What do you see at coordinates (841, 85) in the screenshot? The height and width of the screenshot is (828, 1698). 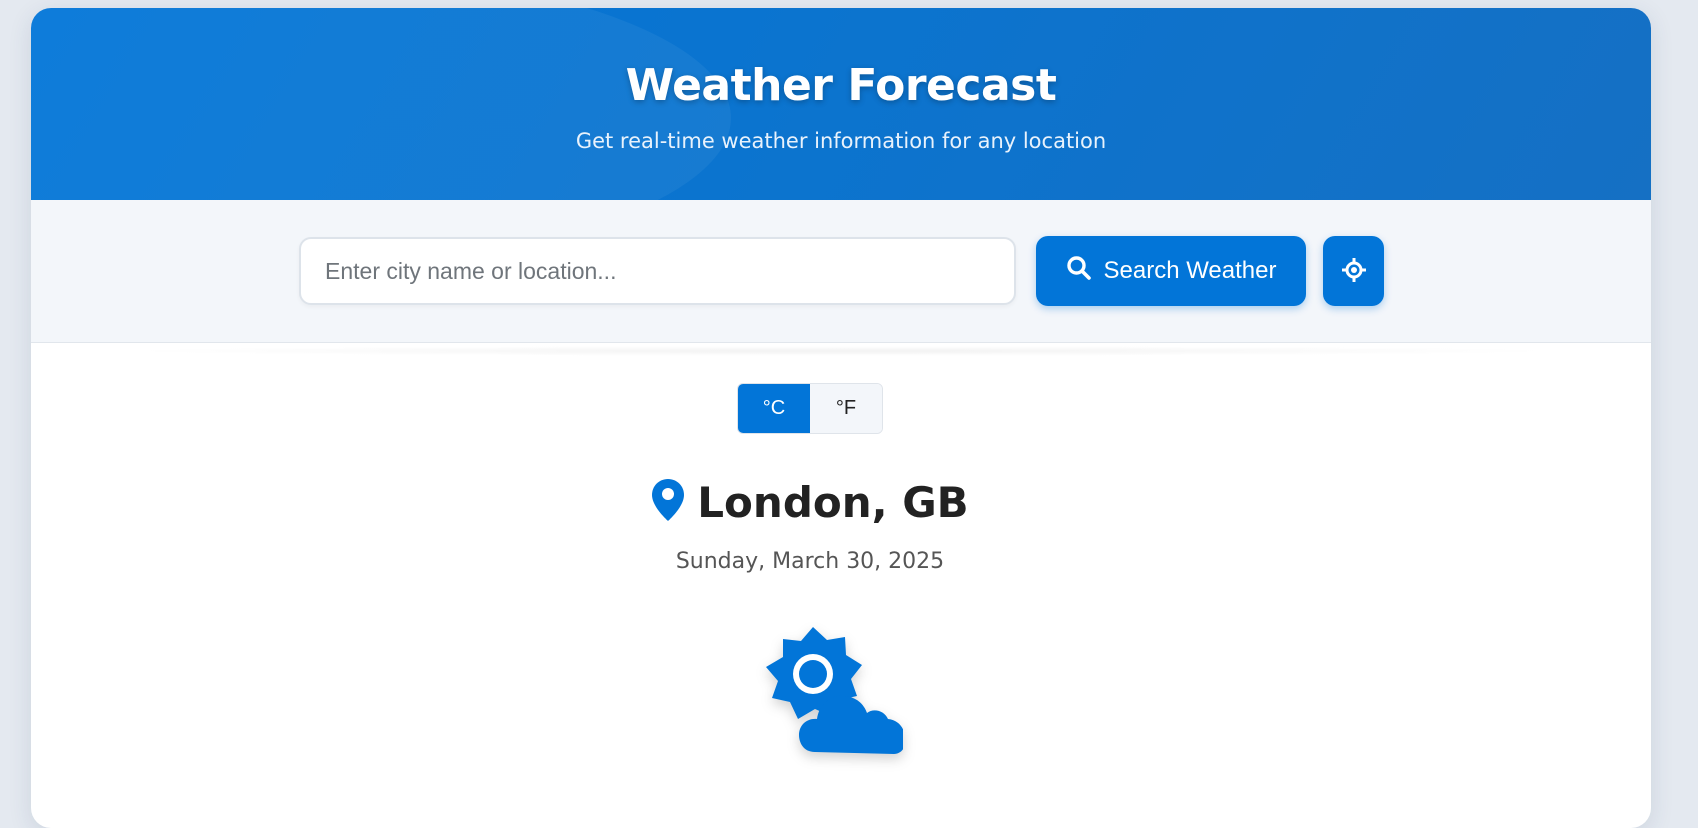 I see `page-title: Weather Forecast` at bounding box center [841, 85].